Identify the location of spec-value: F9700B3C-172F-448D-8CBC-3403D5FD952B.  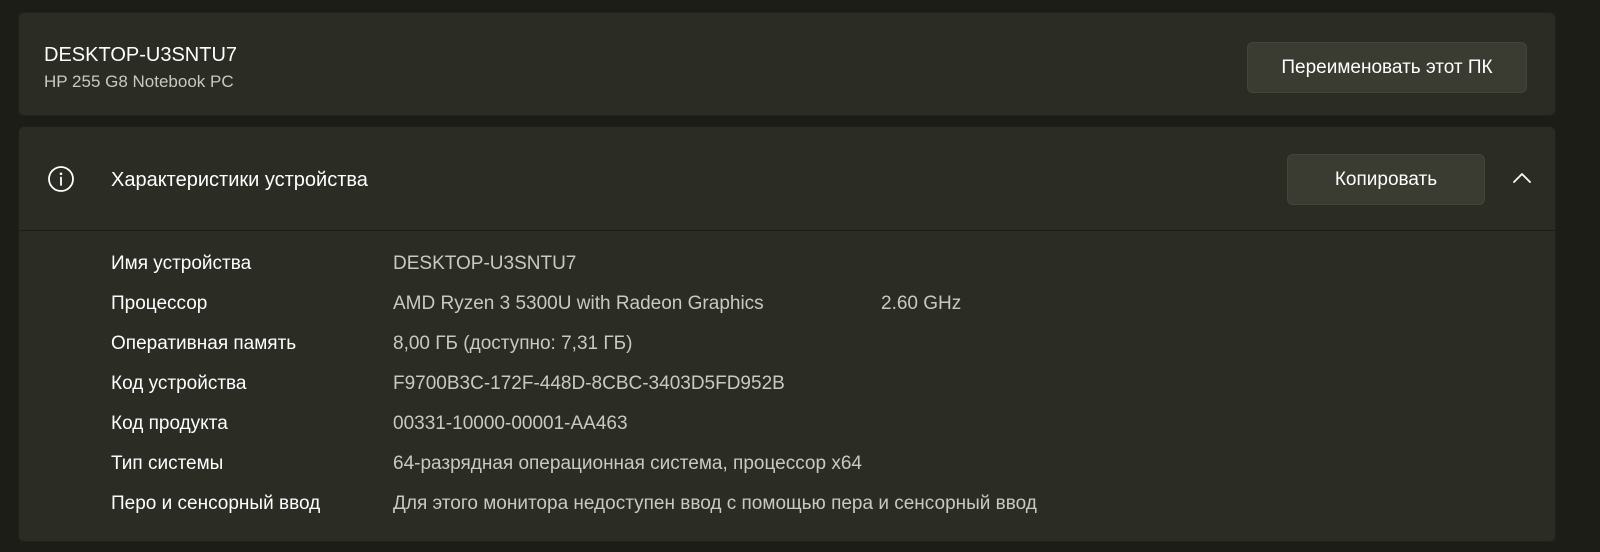
(589, 383).